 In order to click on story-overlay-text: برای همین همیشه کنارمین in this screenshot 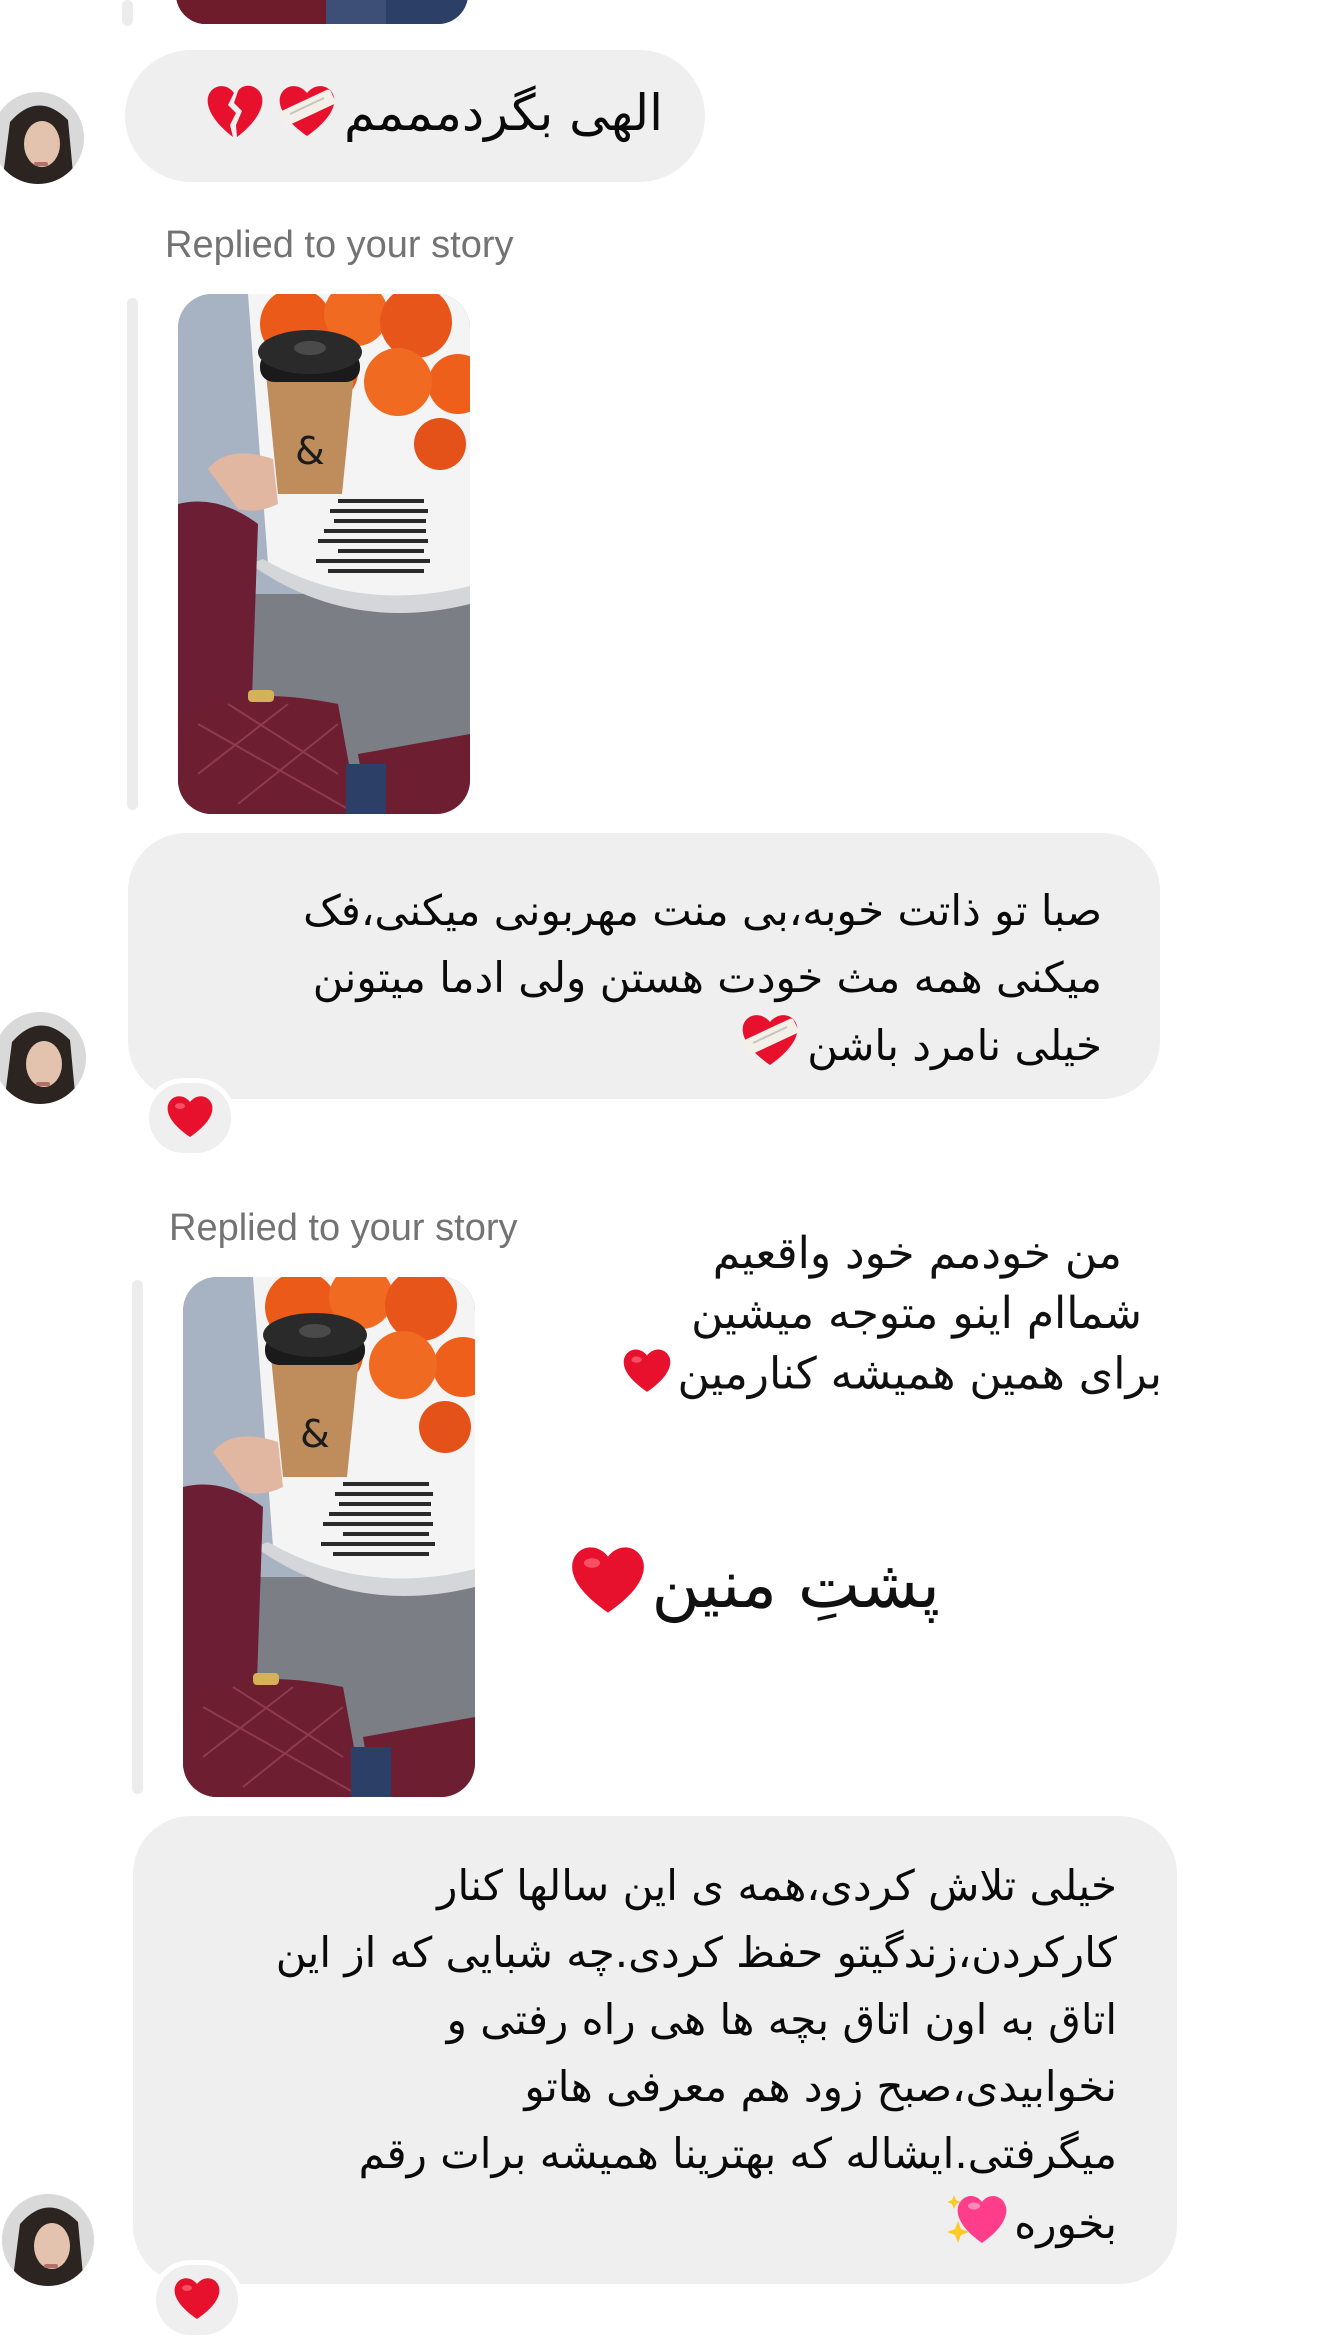, I will do `click(919, 1374)`.